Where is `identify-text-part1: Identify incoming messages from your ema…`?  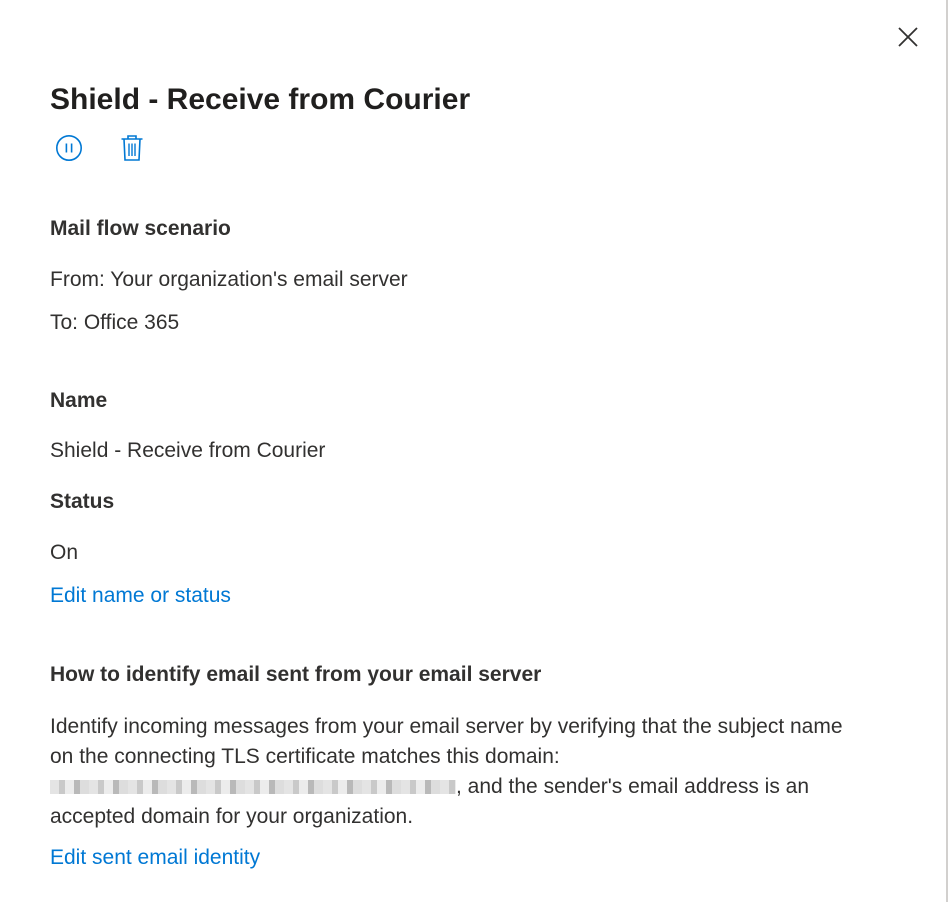
identify-text-part1: Identify incoming messages from your ema… is located at coordinates (446, 741).